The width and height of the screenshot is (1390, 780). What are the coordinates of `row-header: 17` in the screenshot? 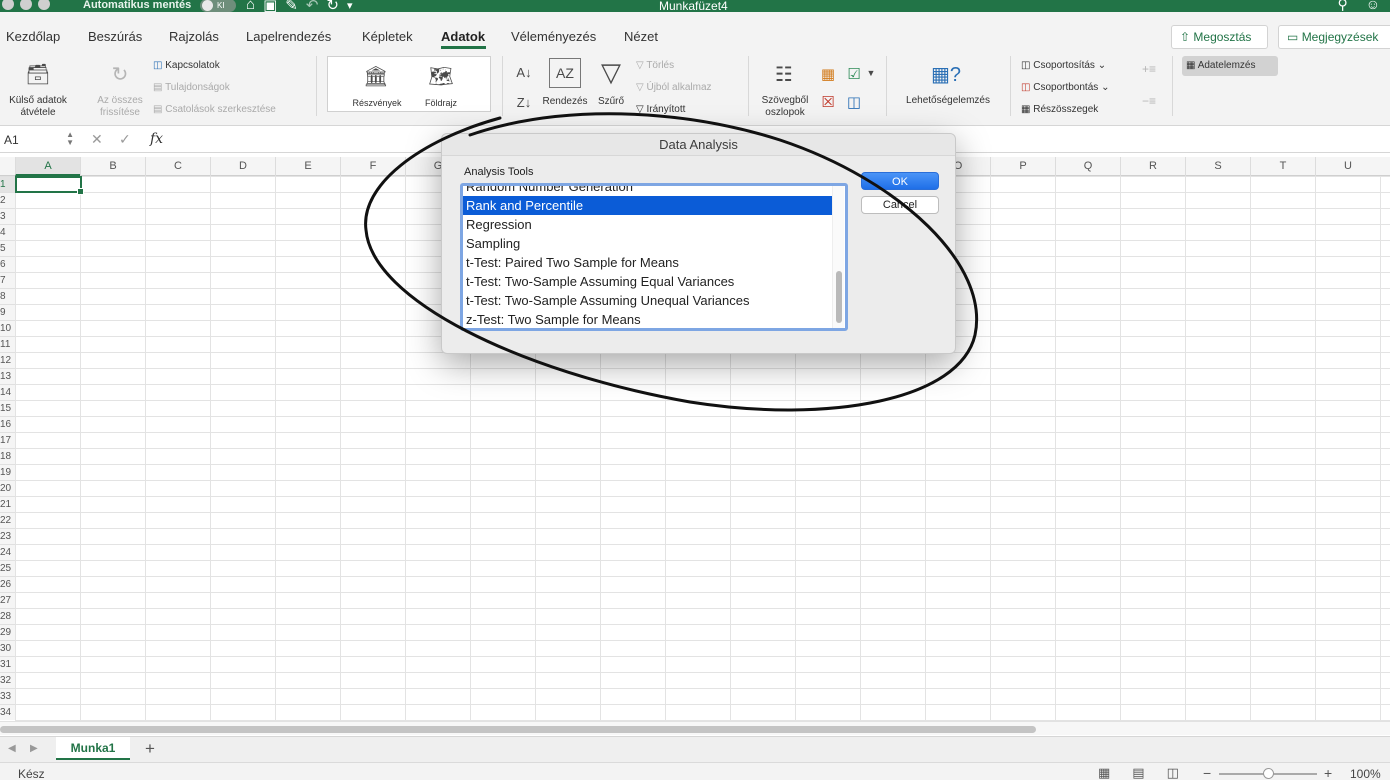 It's located at (7, 440).